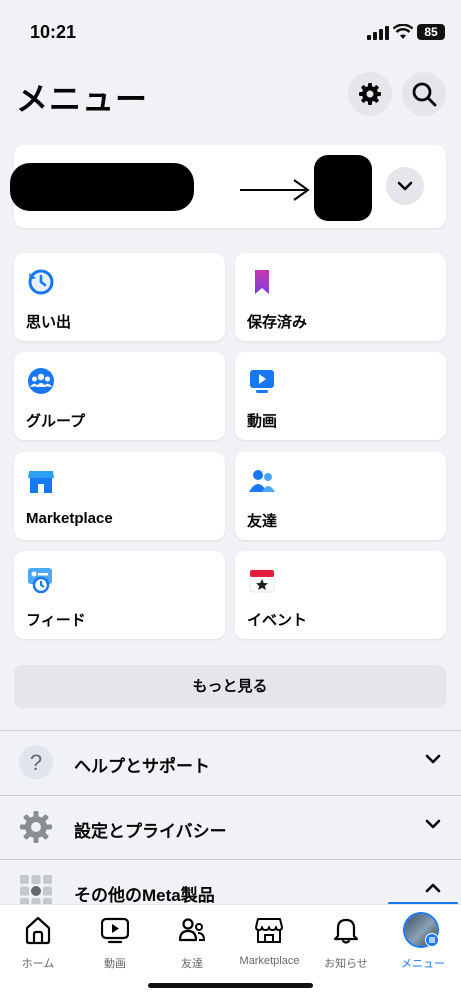 The image size is (461, 1000). I want to click on tab-friends: 友達, so click(192, 940).